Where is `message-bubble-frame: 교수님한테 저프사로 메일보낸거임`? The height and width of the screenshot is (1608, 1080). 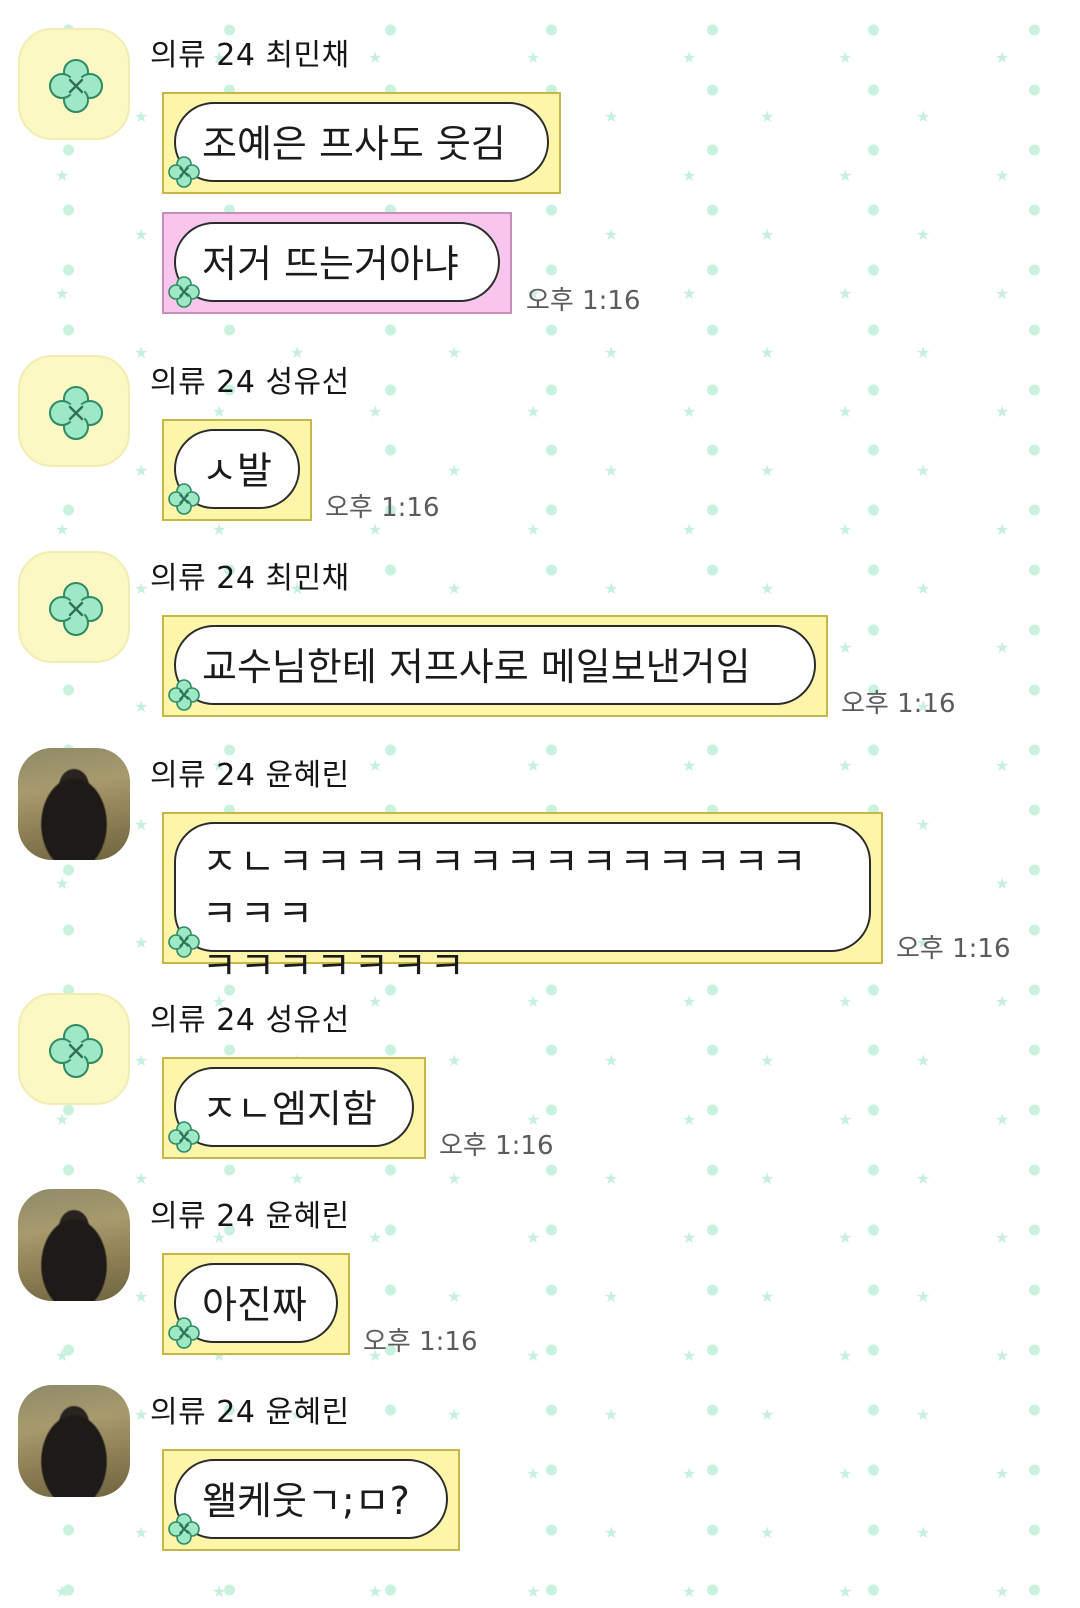 message-bubble-frame: 교수님한테 저프사로 메일보낸거임 is located at coordinates (495, 666).